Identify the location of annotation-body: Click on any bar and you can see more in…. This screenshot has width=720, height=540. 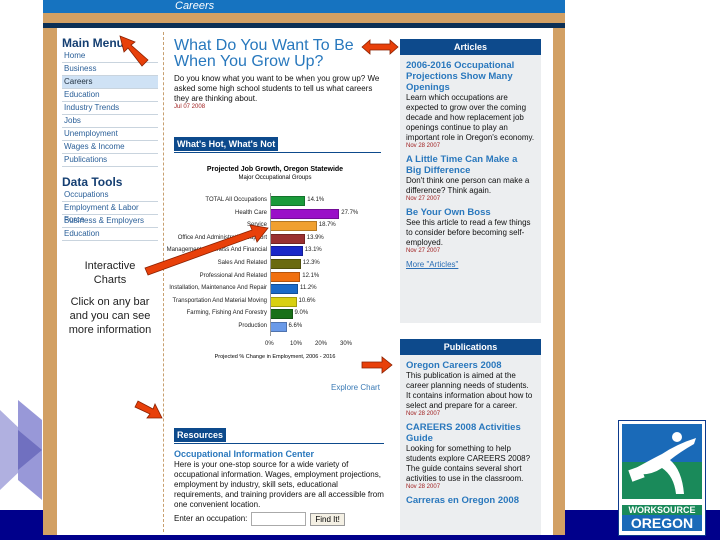
(110, 316).